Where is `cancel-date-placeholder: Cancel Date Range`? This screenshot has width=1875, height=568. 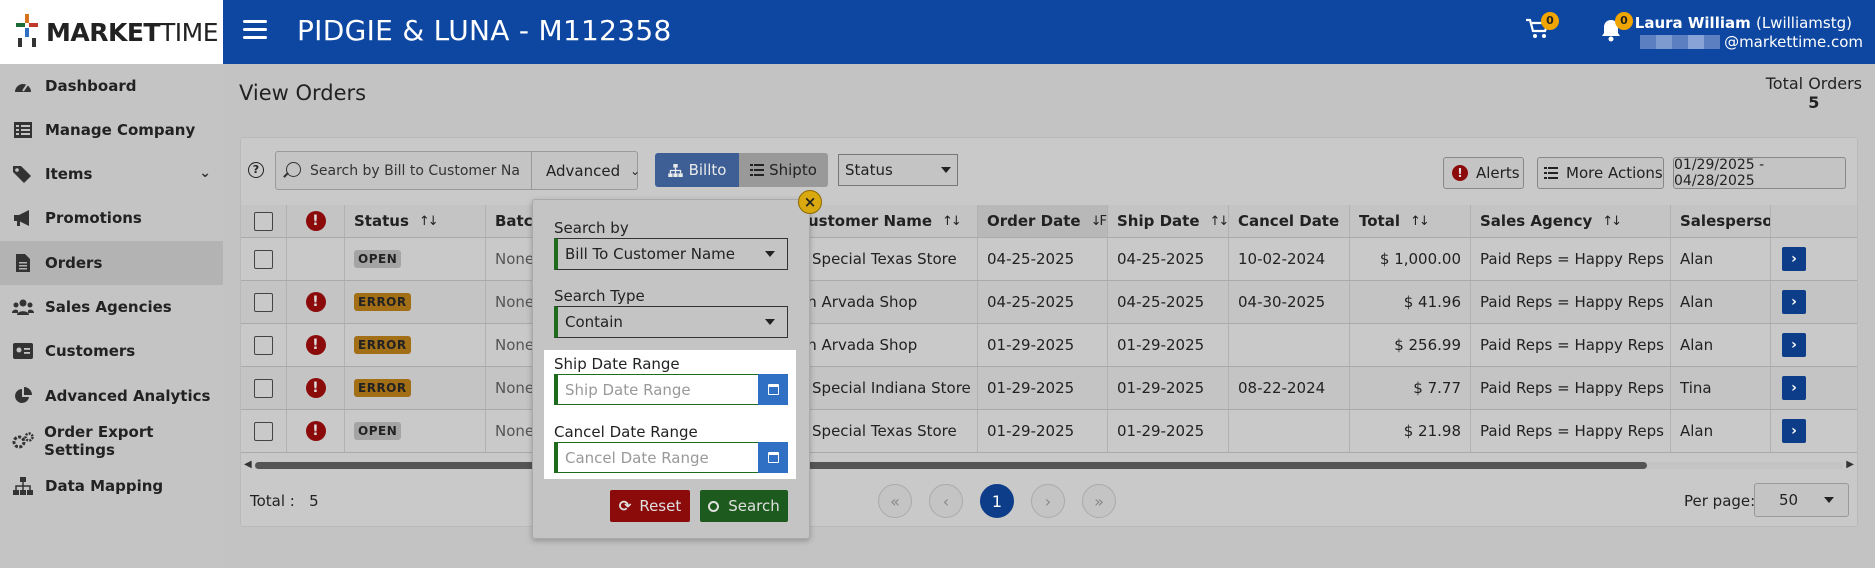 cancel-date-placeholder: Cancel Date Range is located at coordinates (637, 457).